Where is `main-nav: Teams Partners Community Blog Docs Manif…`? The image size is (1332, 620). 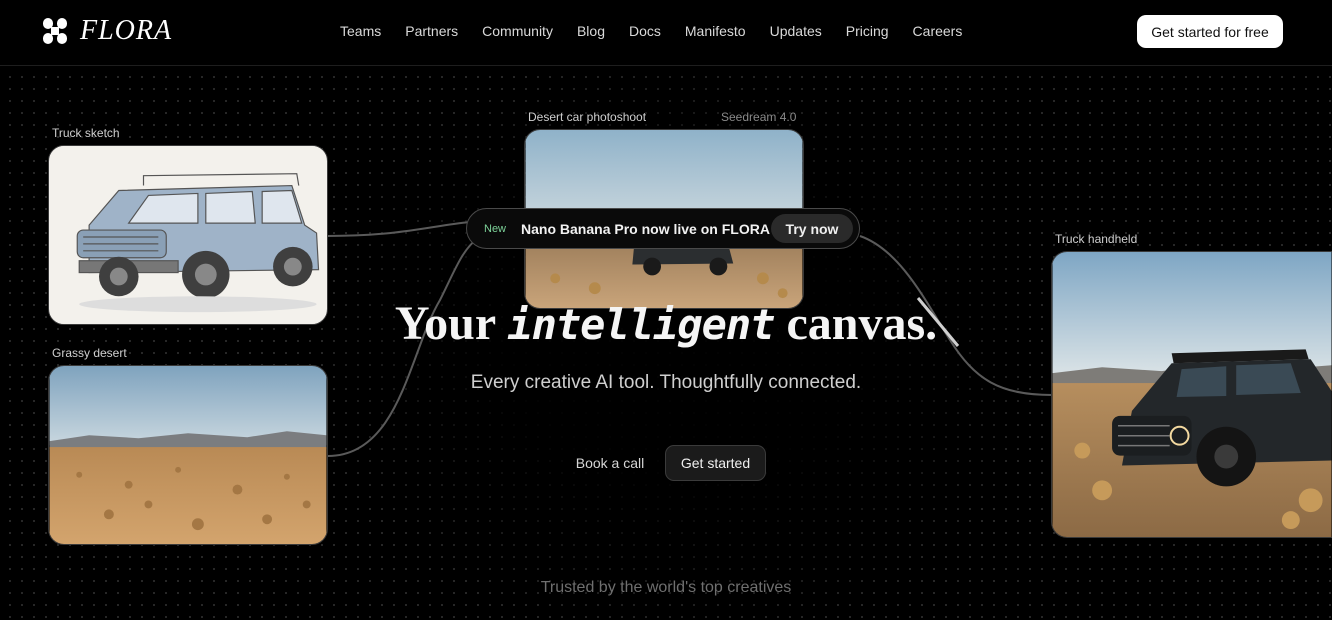
main-nav: Teams Partners Community Blog Docs Manif… is located at coordinates (651, 31).